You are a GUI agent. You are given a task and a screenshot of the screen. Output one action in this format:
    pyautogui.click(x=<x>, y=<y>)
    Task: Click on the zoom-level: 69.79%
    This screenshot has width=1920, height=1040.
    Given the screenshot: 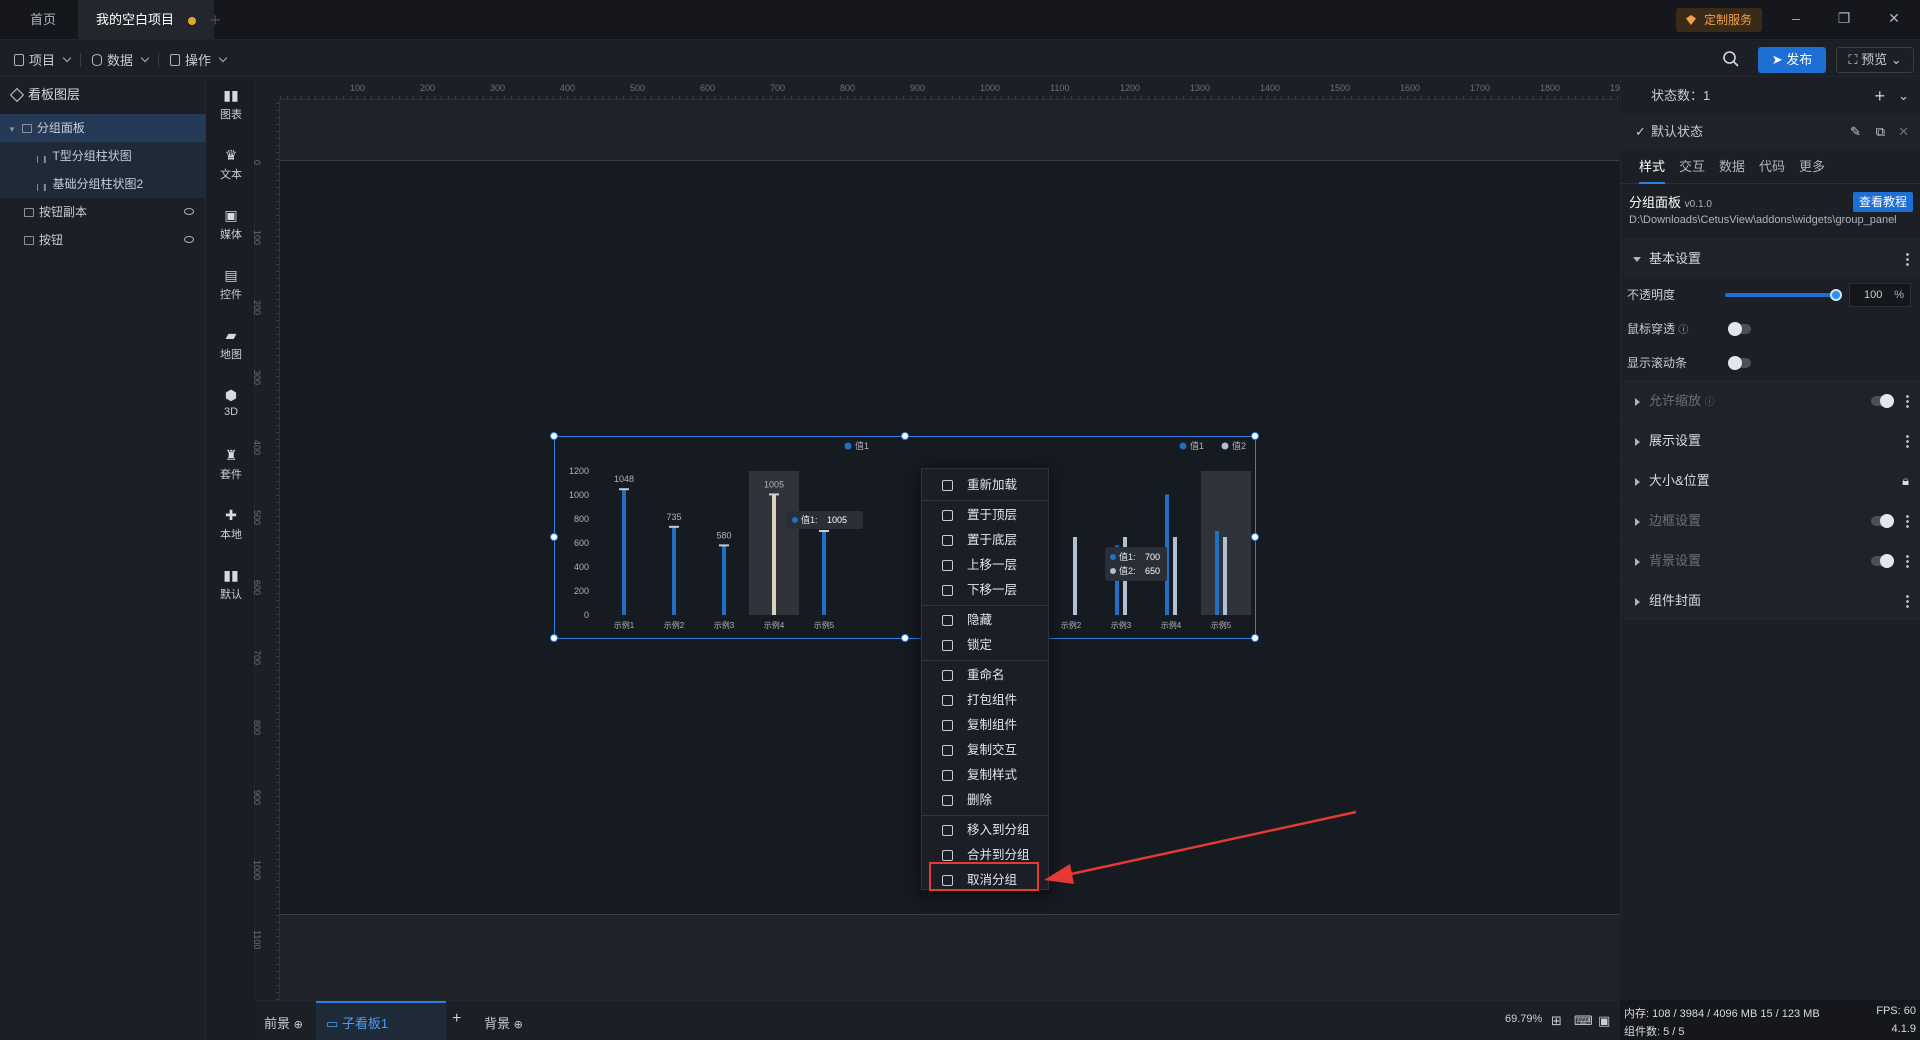 What is the action you would take?
    pyautogui.click(x=1523, y=1019)
    